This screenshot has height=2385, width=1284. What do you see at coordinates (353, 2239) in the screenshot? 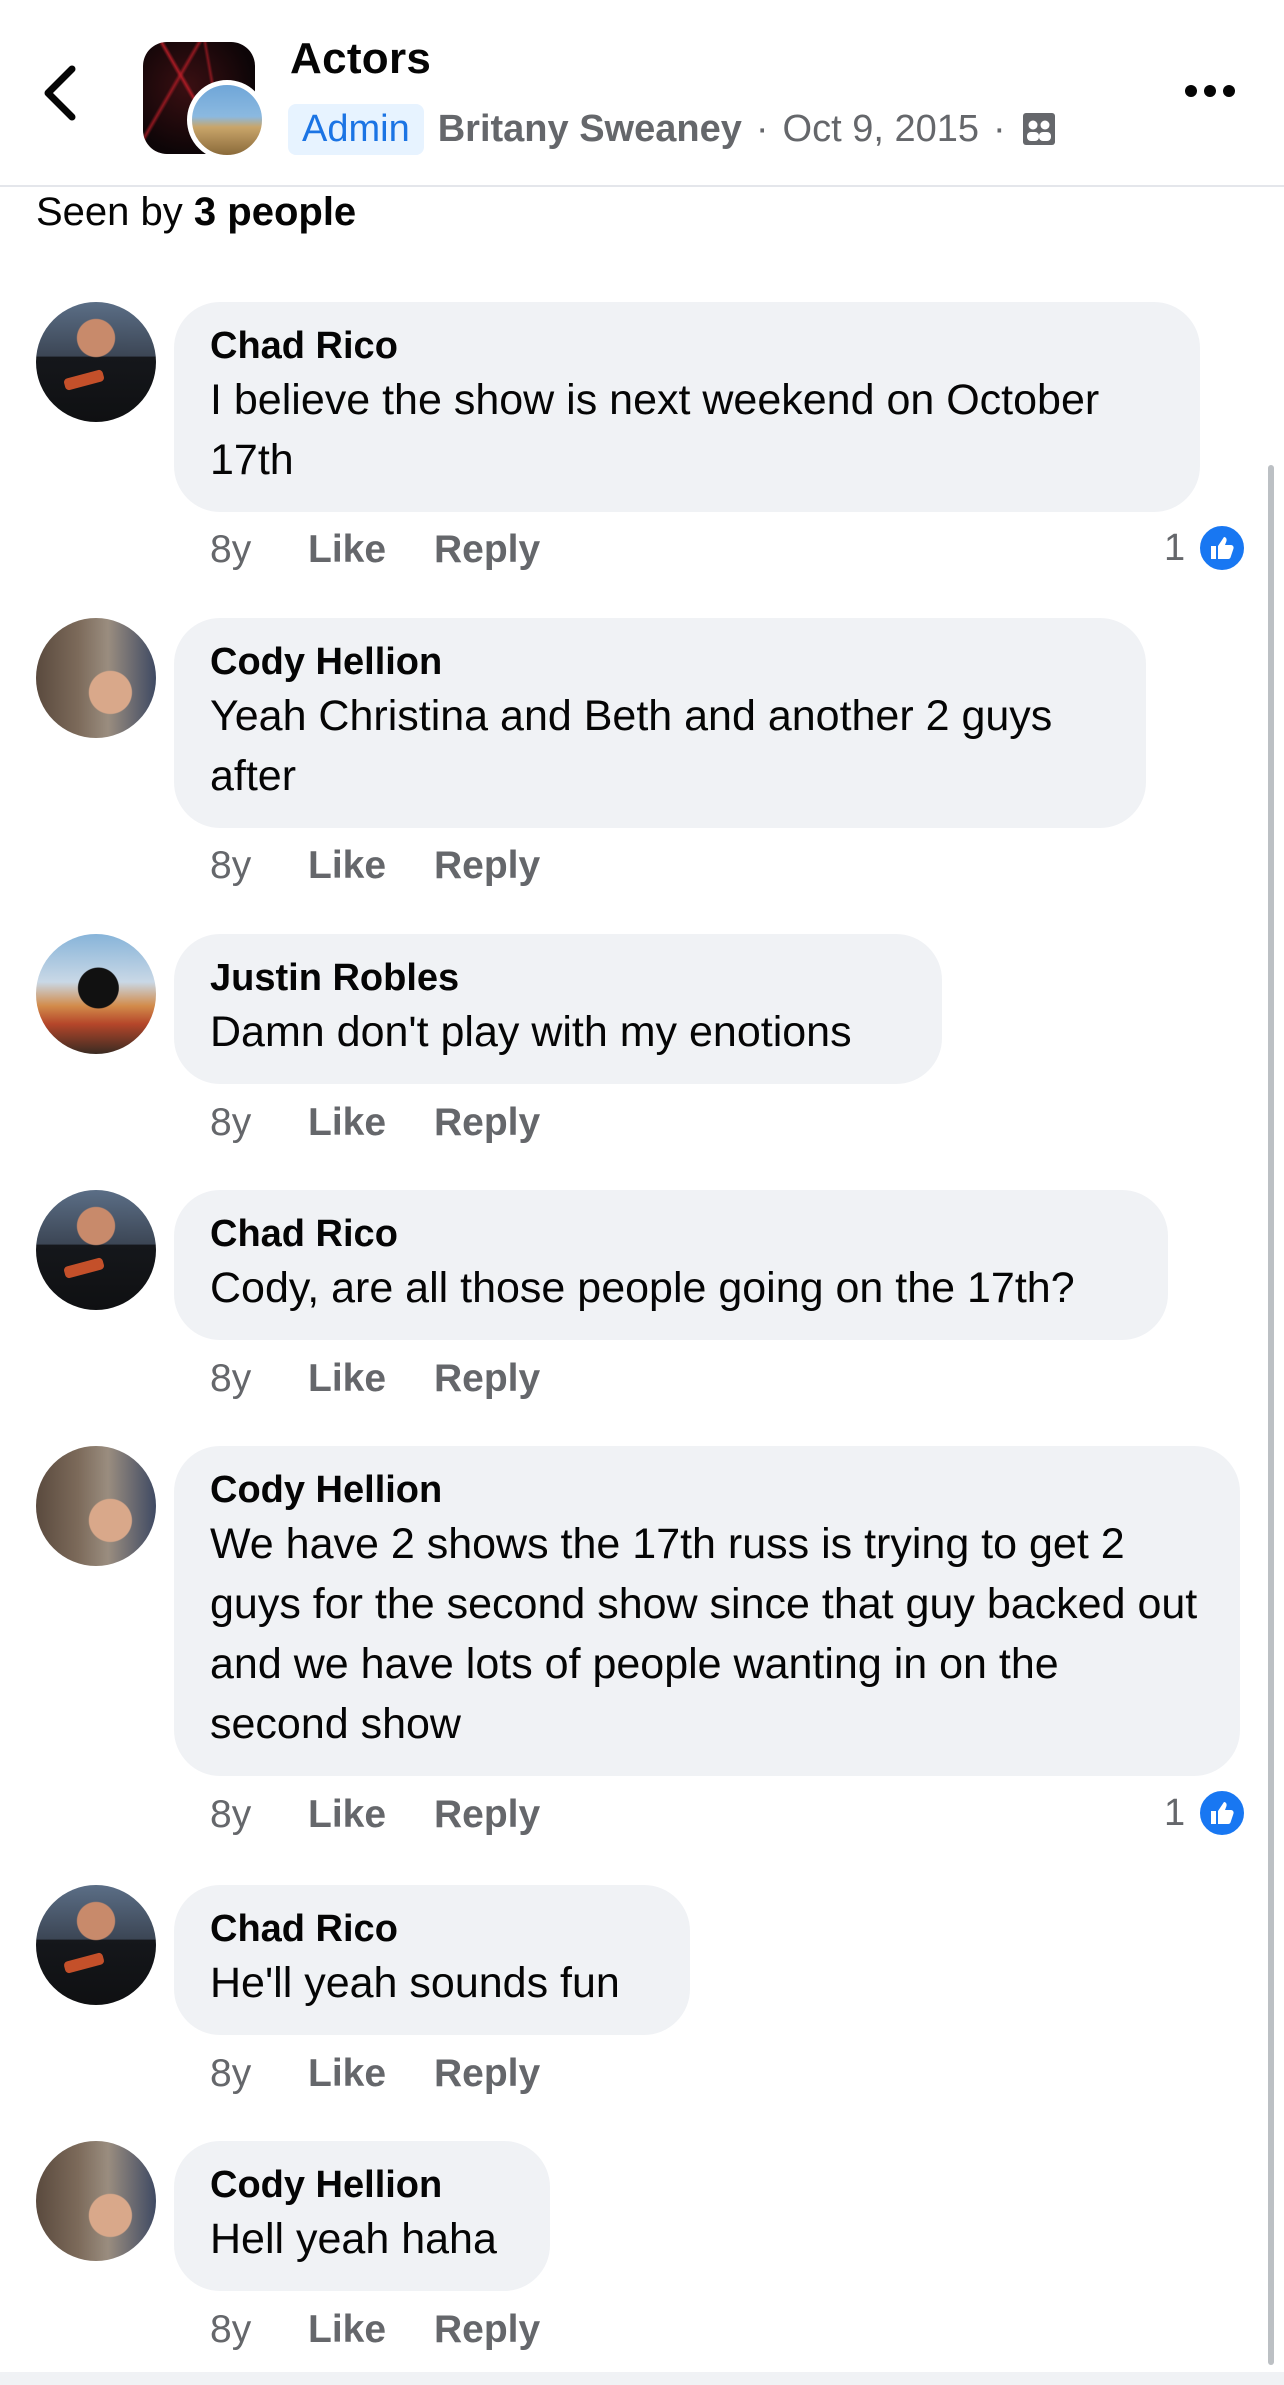
I see `comment-text: Hell yeah haha` at bounding box center [353, 2239].